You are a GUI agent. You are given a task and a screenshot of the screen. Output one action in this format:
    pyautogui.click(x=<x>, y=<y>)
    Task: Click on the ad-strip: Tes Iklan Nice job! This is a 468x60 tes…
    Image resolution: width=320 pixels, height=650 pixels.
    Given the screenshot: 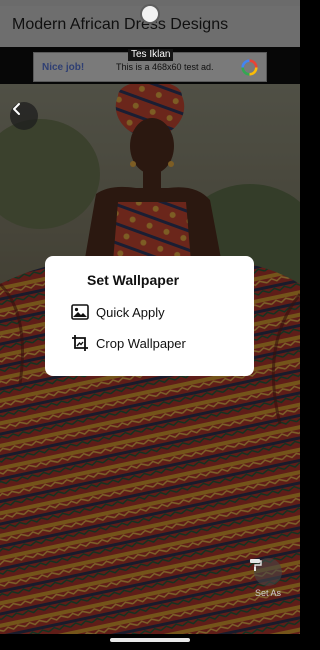 What is the action you would take?
    pyautogui.click(x=150, y=65)
    